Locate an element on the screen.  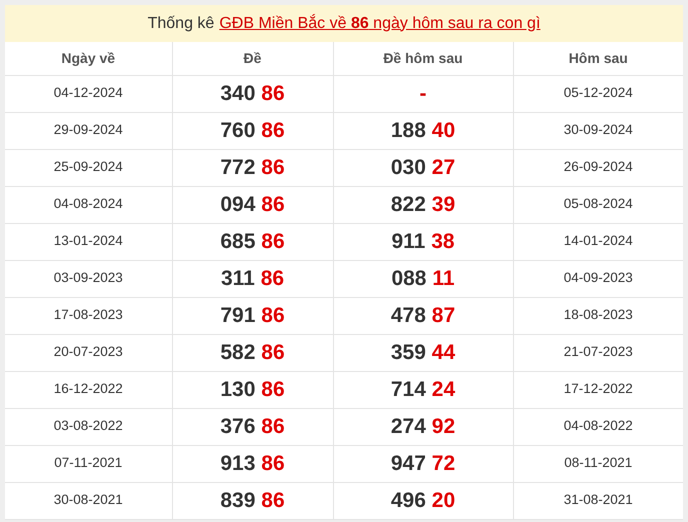
table-cell: 376 86 is located at coordinates (252, 426).